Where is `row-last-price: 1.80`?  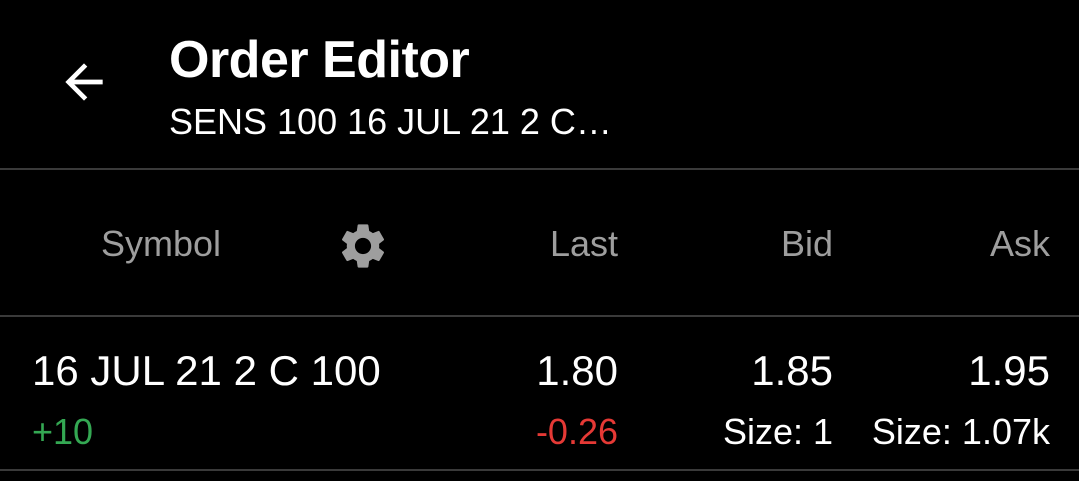 row-last-price: 1.80 is located at coordinates (577, 370).